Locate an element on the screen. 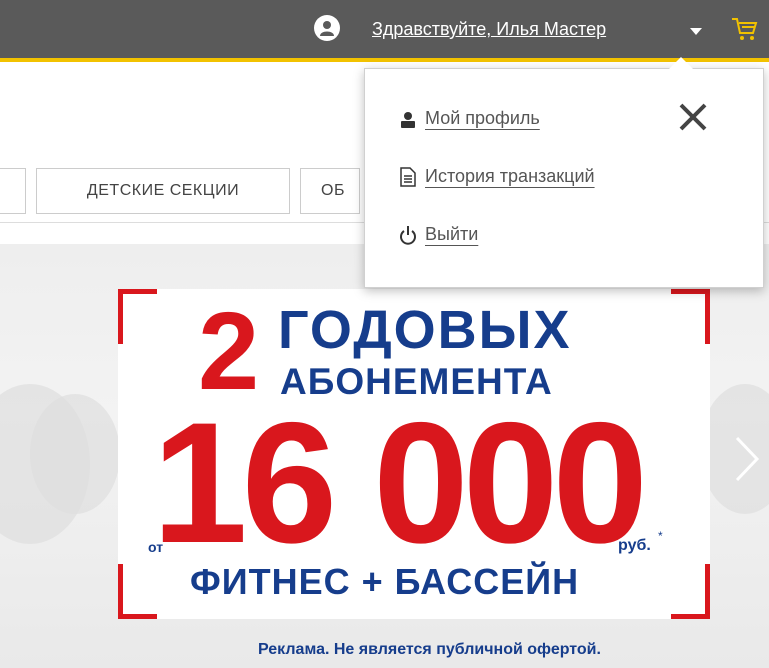 The height and width of the screenshot is (668, 769). chevron-down-icon is located at coordinates (696, 31).